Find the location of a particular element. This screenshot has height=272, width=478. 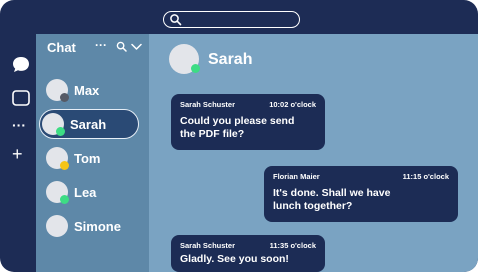

contact-name: Sarah is located at coordinates (88, 124).